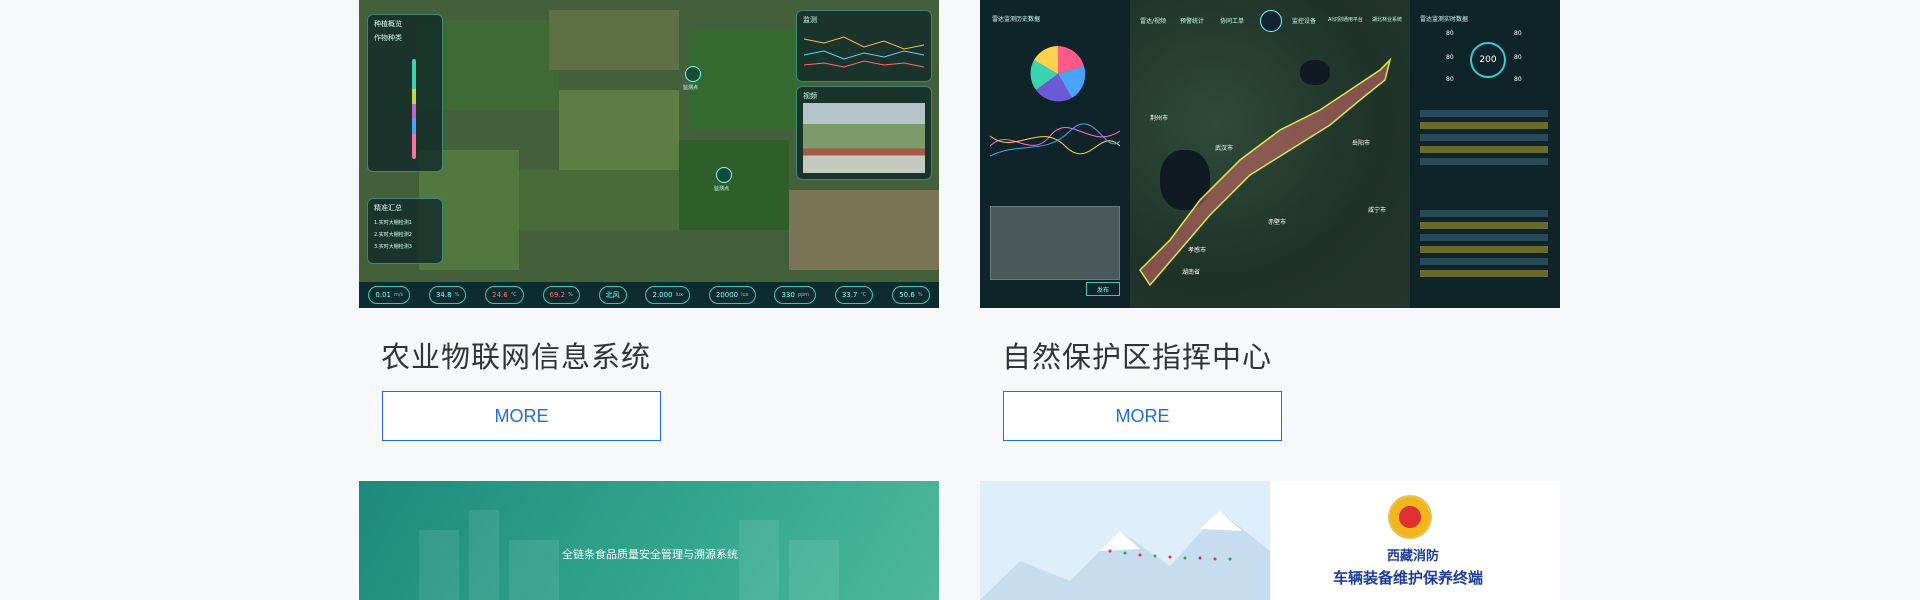  Describe the element at coordinates (1232, 20) in the screenshot. I see `top-nav-item: 协同工单` at that location.